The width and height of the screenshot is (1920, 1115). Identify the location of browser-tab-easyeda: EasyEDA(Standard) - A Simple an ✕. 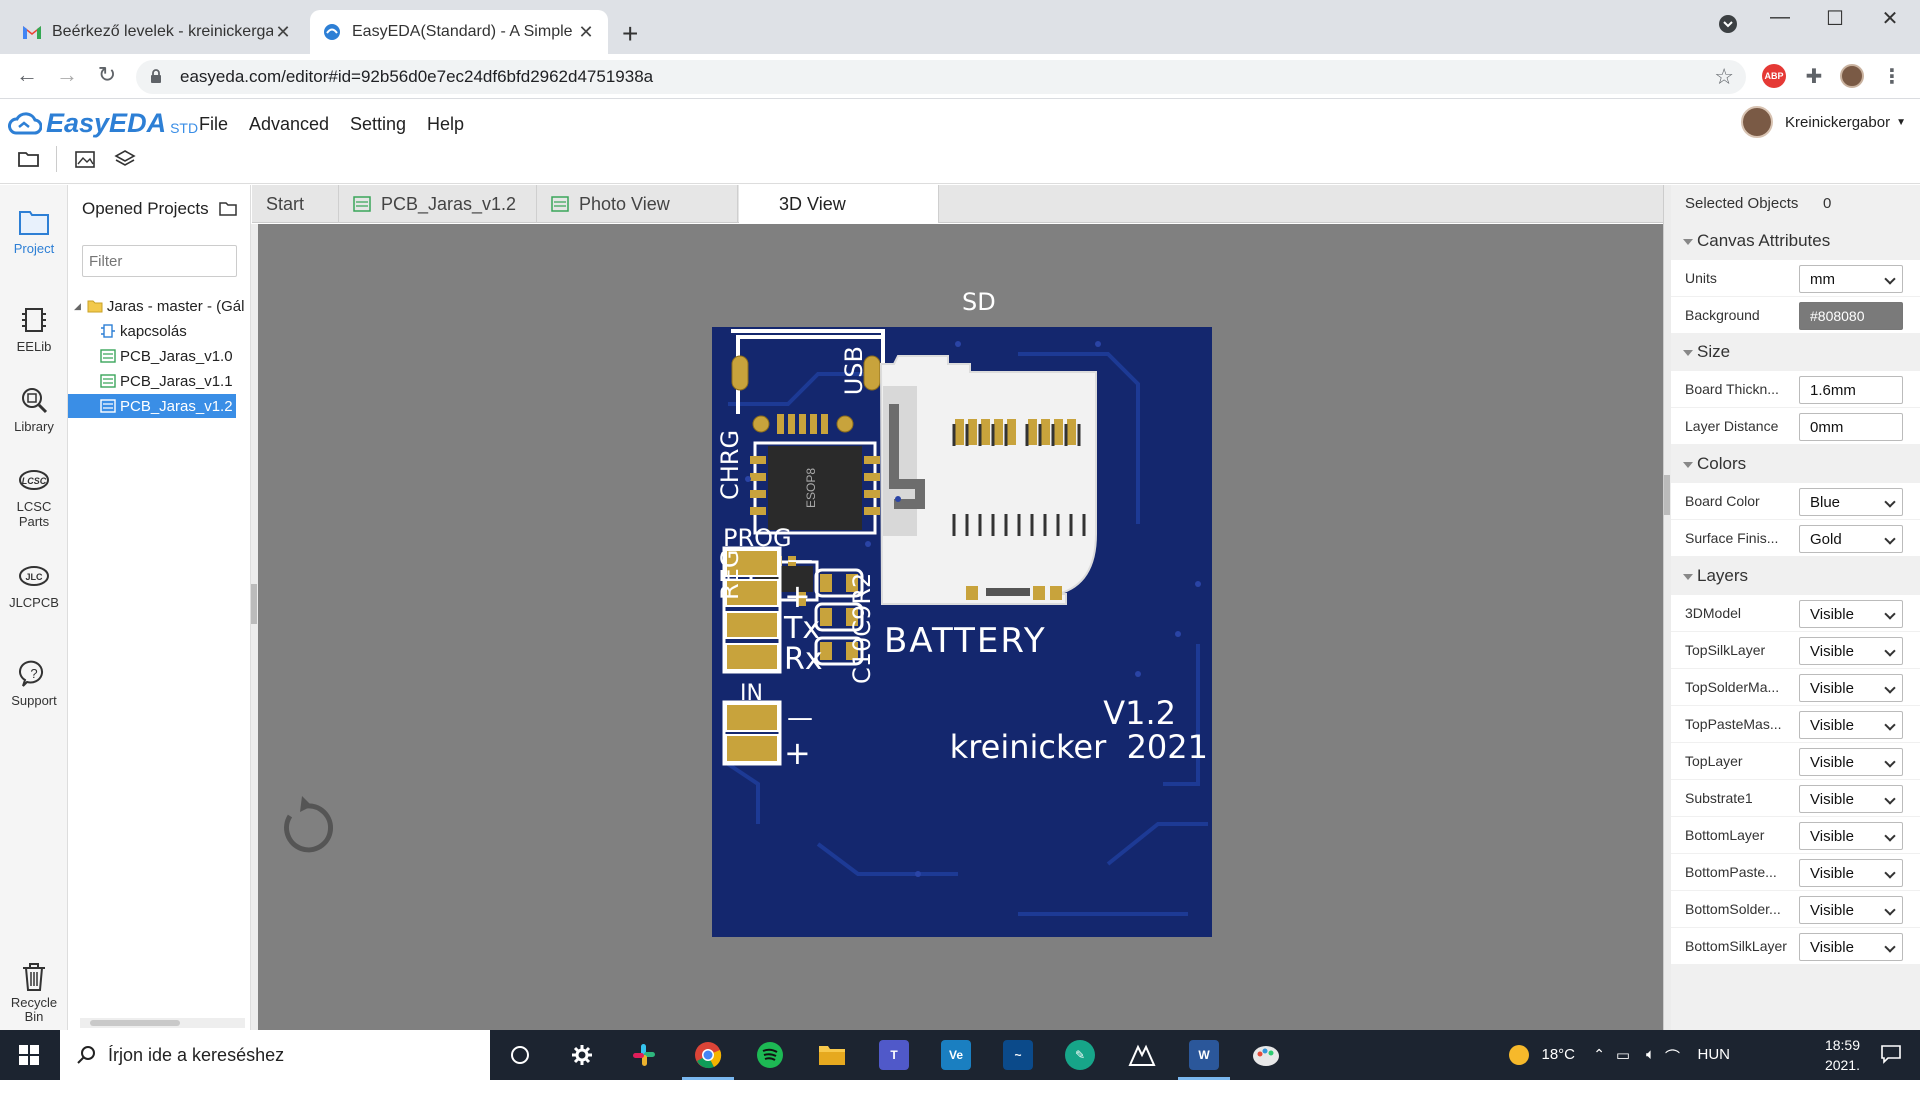
(459, 32).